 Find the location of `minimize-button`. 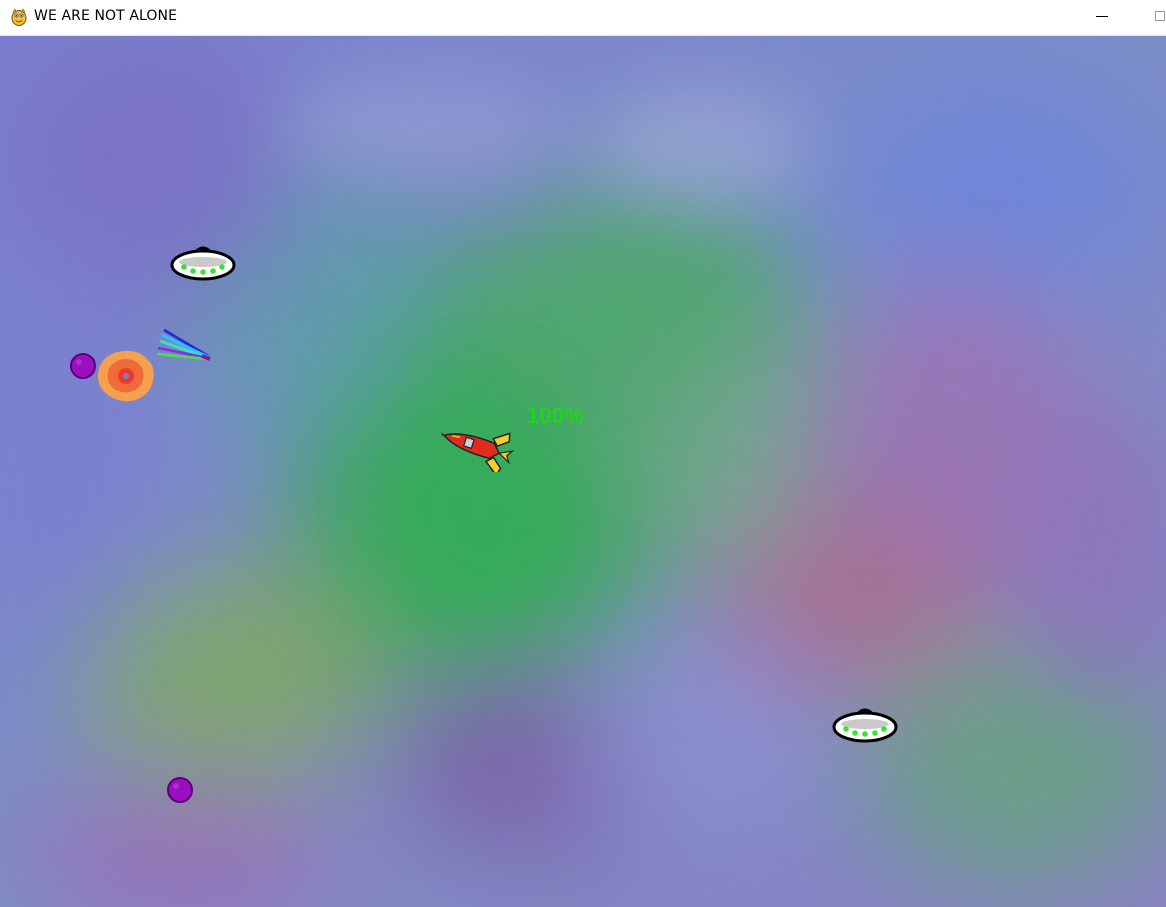

minimize-button is located at coordinates (1101, 17).